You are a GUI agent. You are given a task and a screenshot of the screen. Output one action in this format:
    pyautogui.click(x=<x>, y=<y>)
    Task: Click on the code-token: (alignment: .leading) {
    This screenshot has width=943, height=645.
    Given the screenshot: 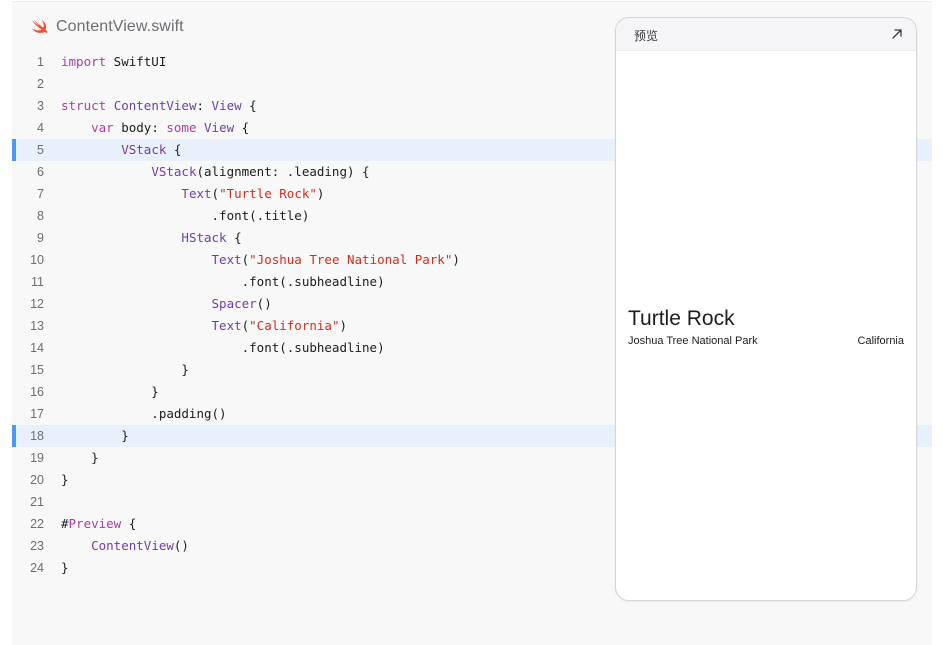 What is the action you would take?
    pyautogui.click(x=283, y=171)
    